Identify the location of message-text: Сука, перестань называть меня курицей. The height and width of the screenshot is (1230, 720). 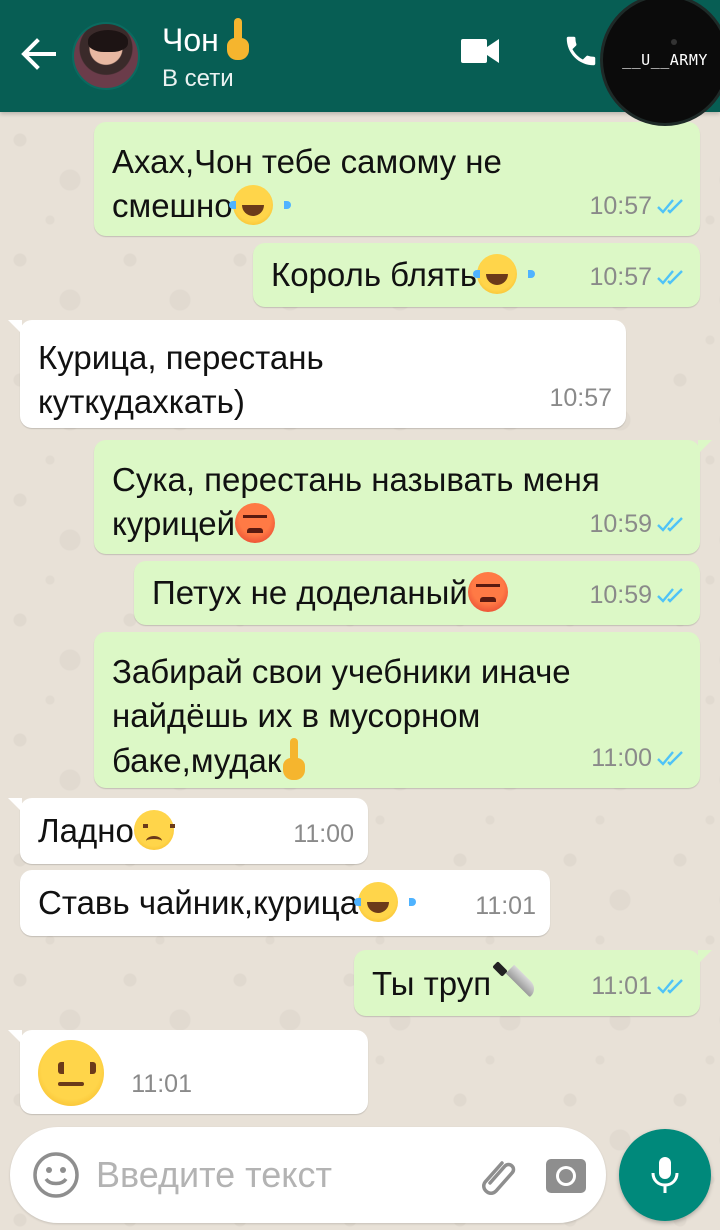
(356, 501).